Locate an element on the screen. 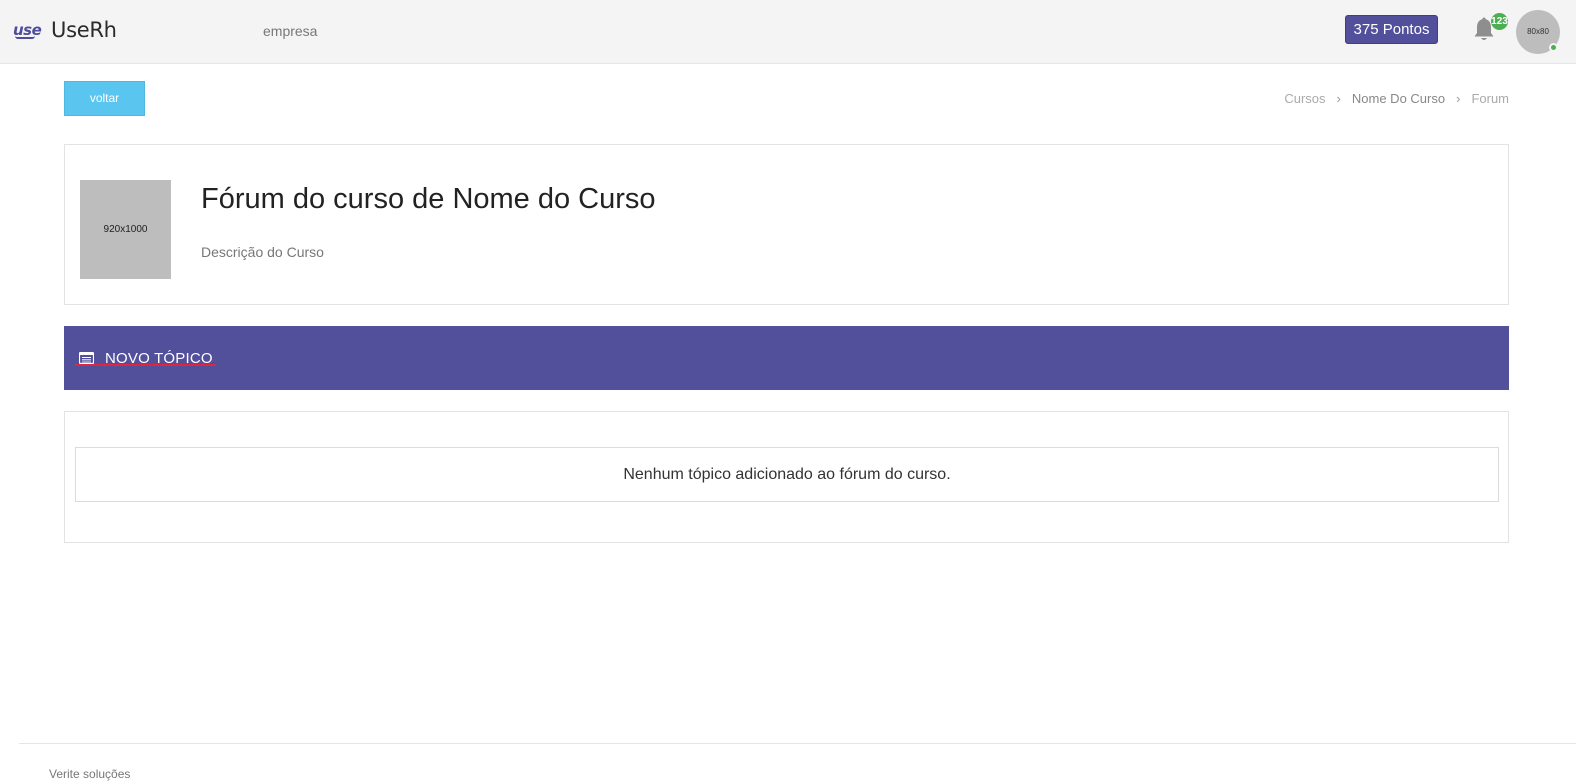 The height and width of the screenshot is (784, 1576). breadcrumb: Cursos › Nome Do Curso › Forum is located at coordinates (1396, 98).